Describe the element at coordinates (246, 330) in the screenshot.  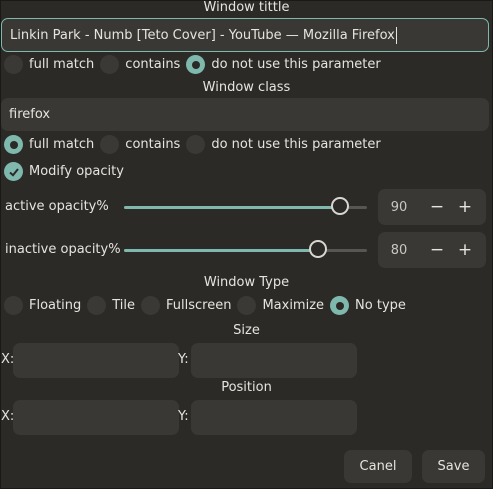
I see `size-heading: Size` at that location.